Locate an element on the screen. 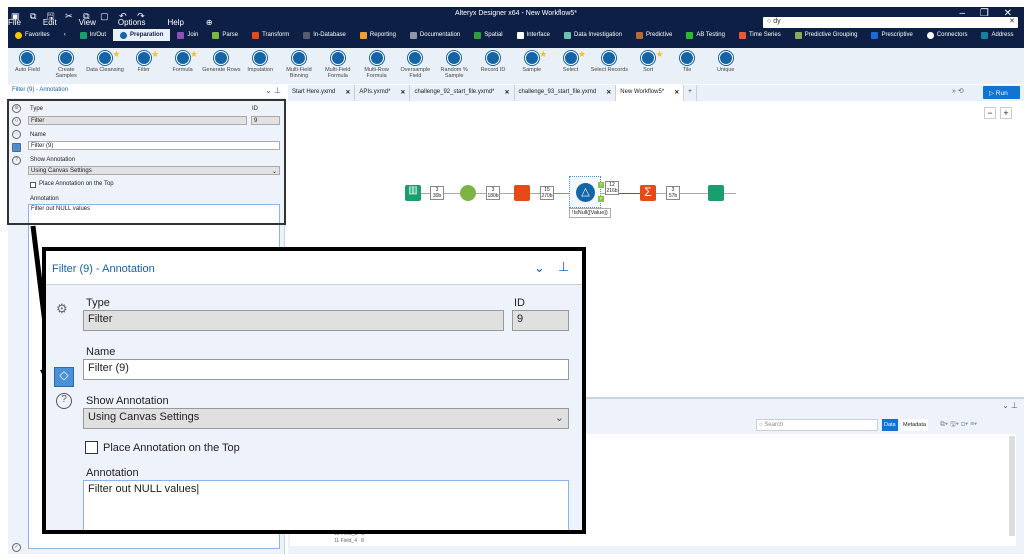 The height and width of the screenshot is (557, 1024). name-input: Filter (9) is located at coordinates (326, 369).